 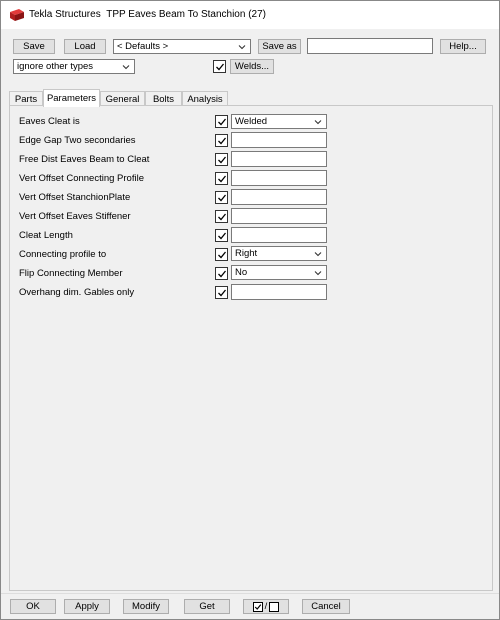 What do you see at coordinates (279, 216) in the screenshot?
I see `vert-offset-stiffener-input` at bounding box center [279, 216].